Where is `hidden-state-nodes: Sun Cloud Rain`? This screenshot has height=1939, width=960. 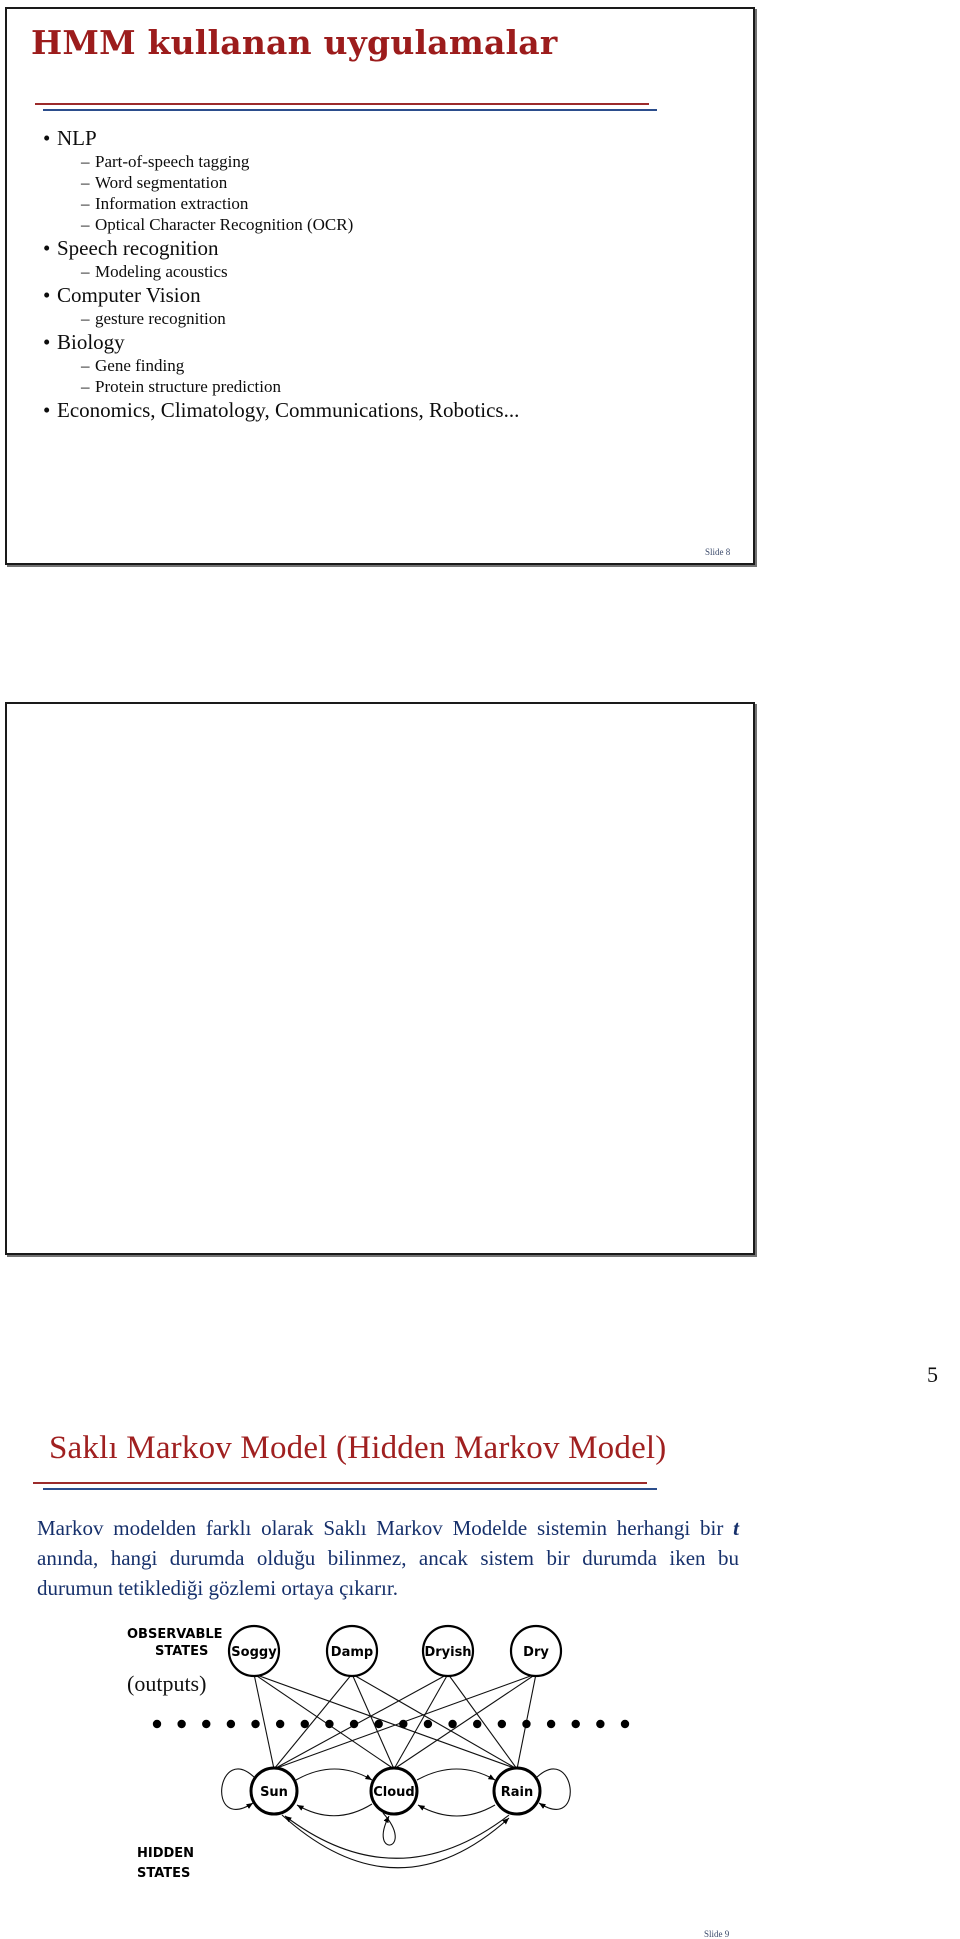 hidden-state-nodes: Sun Cloud Rain is located at coordinates (395, 1791).